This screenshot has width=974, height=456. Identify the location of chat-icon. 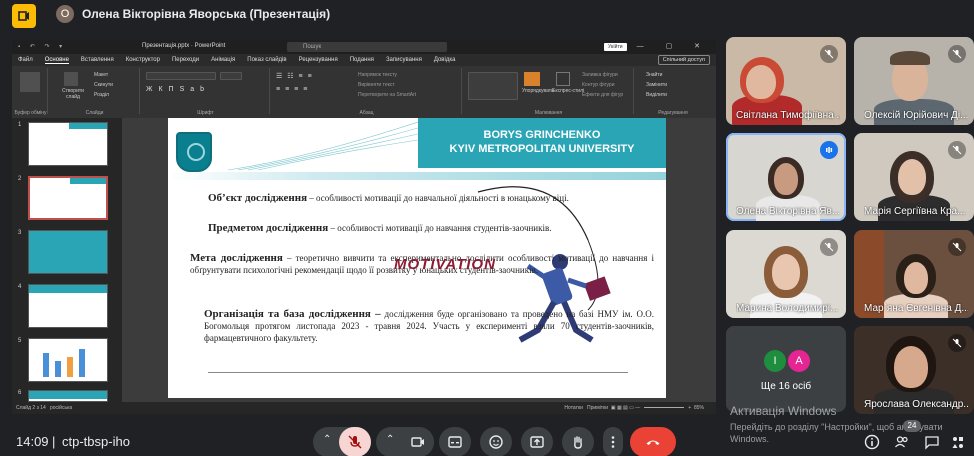
(932, 442).